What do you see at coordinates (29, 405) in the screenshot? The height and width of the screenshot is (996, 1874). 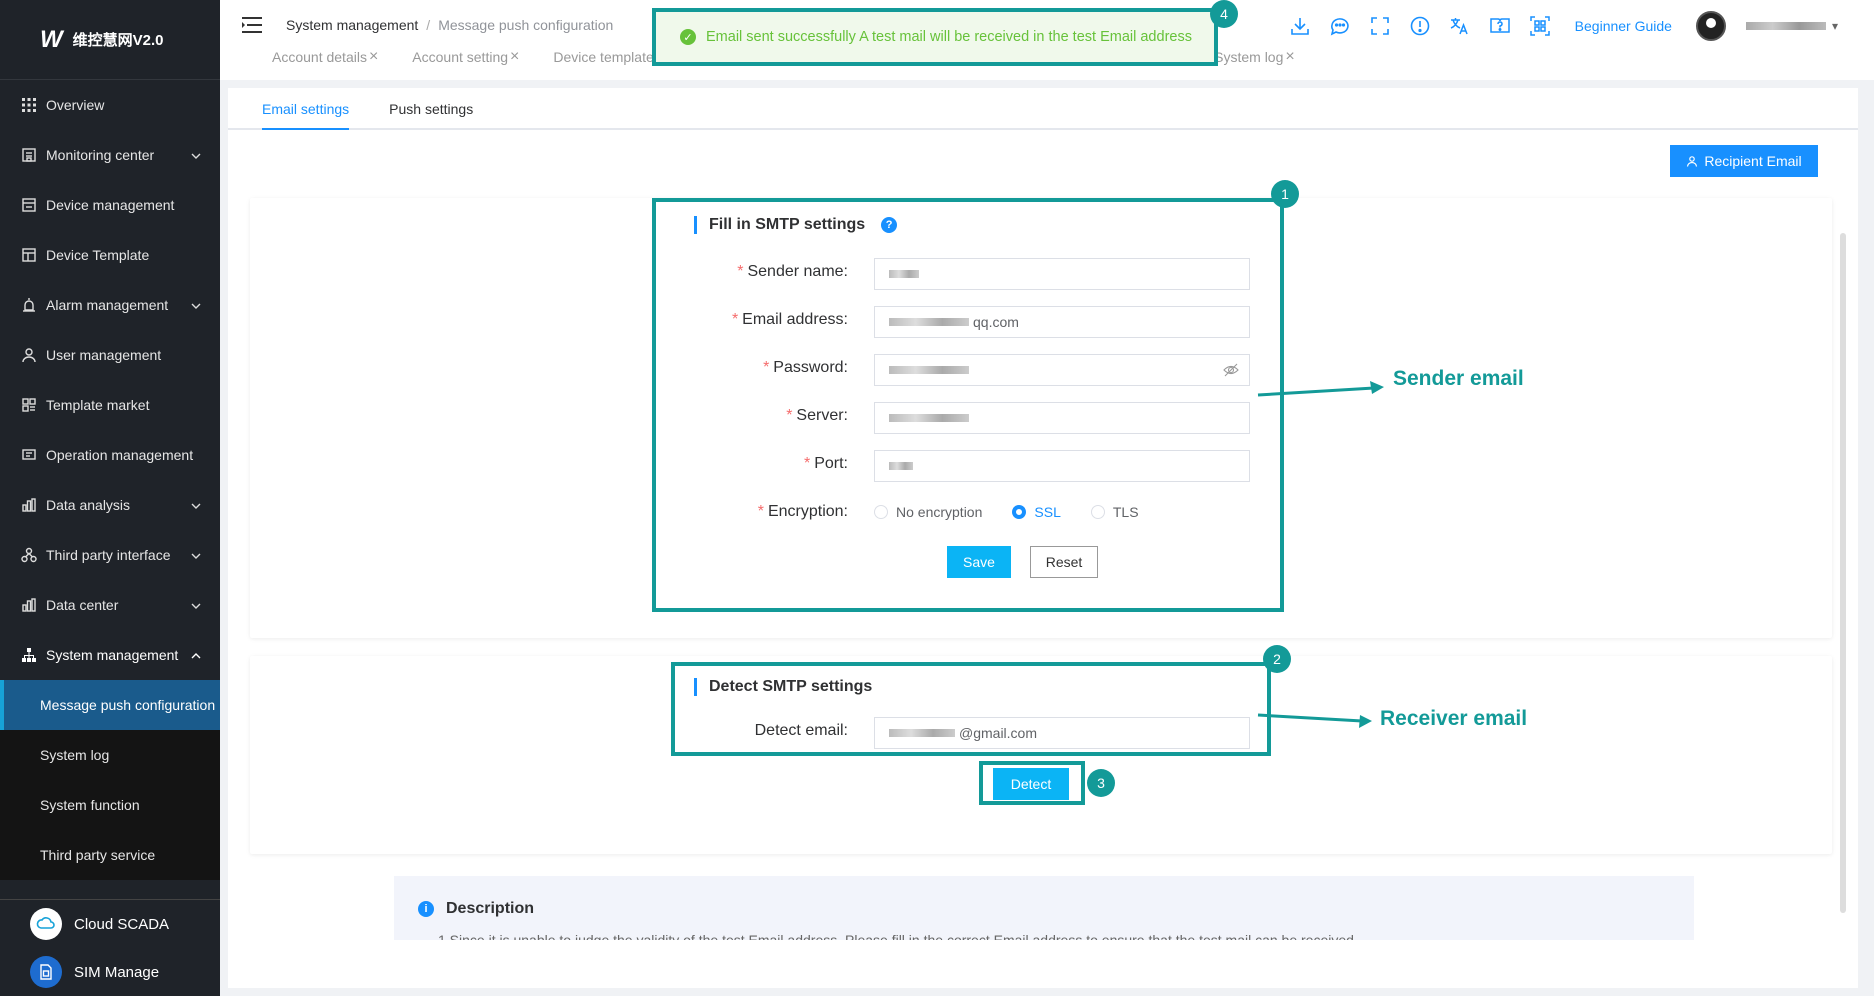 I see `market-icon` at bounding box center [29, 405].